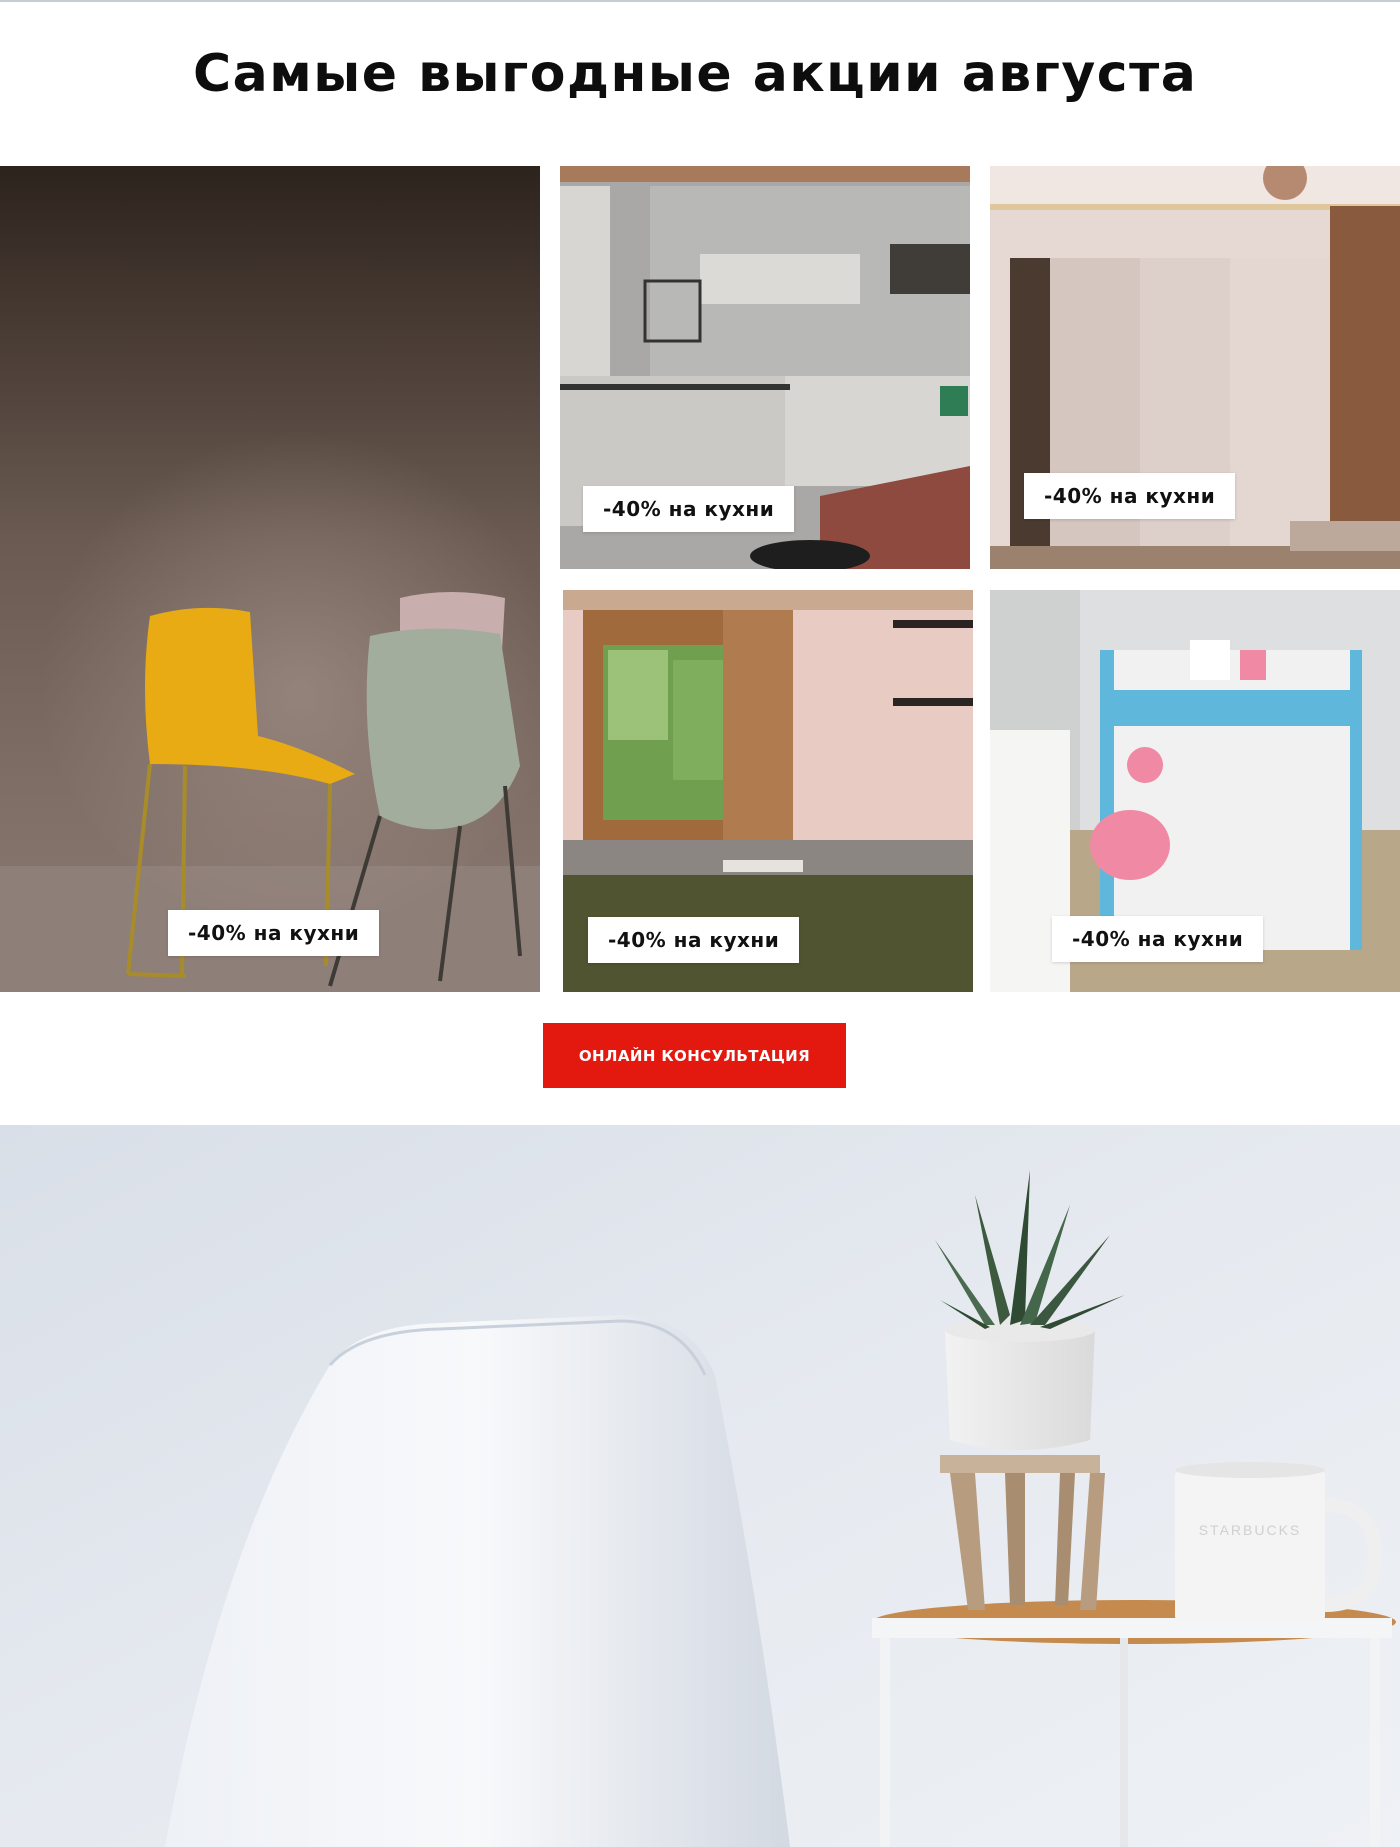 Image resolution: width=1400 pixels, height=1847 pixels. What do you see at coordinates (700, 1) in the screenshot?
I see `top-divider` at bounding box center [700, 1].